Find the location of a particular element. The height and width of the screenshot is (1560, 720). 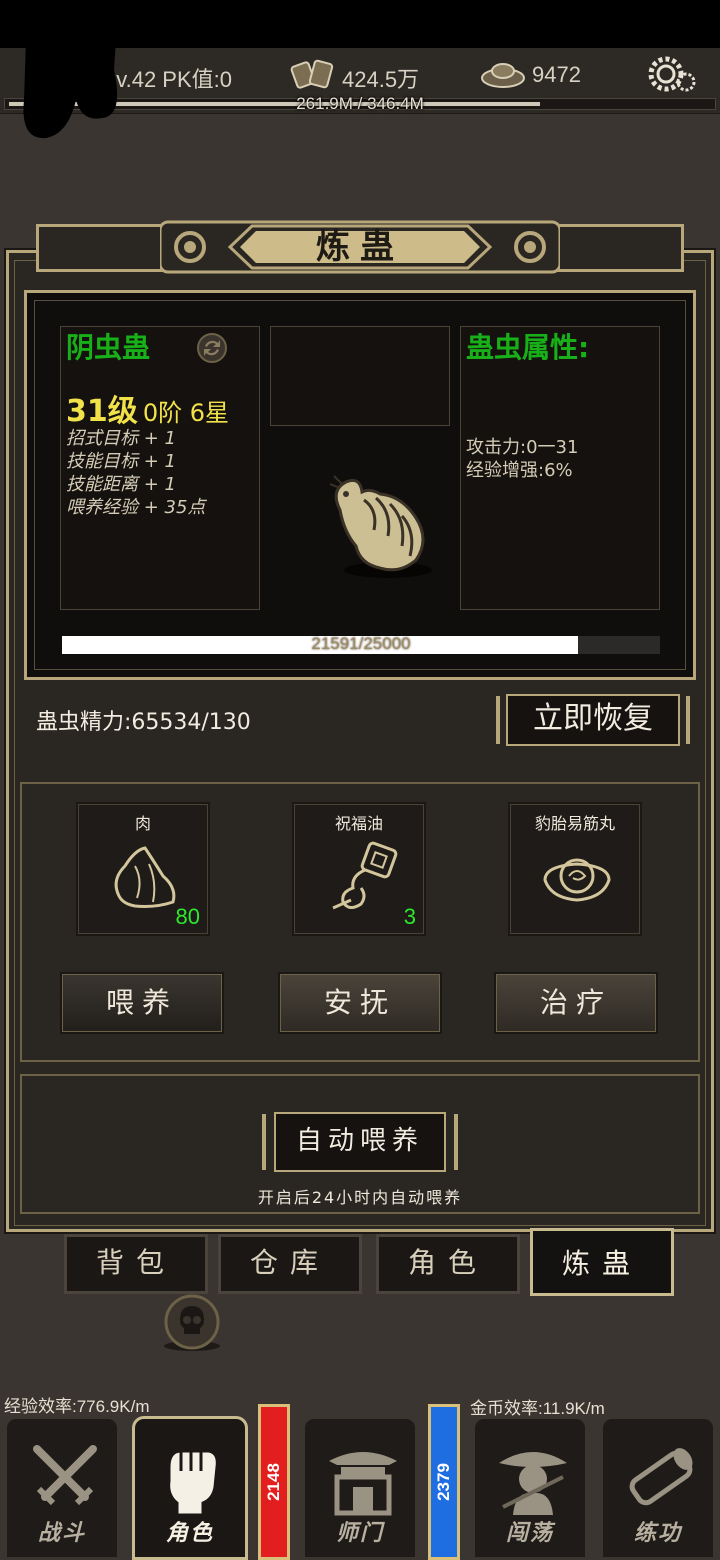

silver-amount: 424.5万 is located at coordinates (381, 79).